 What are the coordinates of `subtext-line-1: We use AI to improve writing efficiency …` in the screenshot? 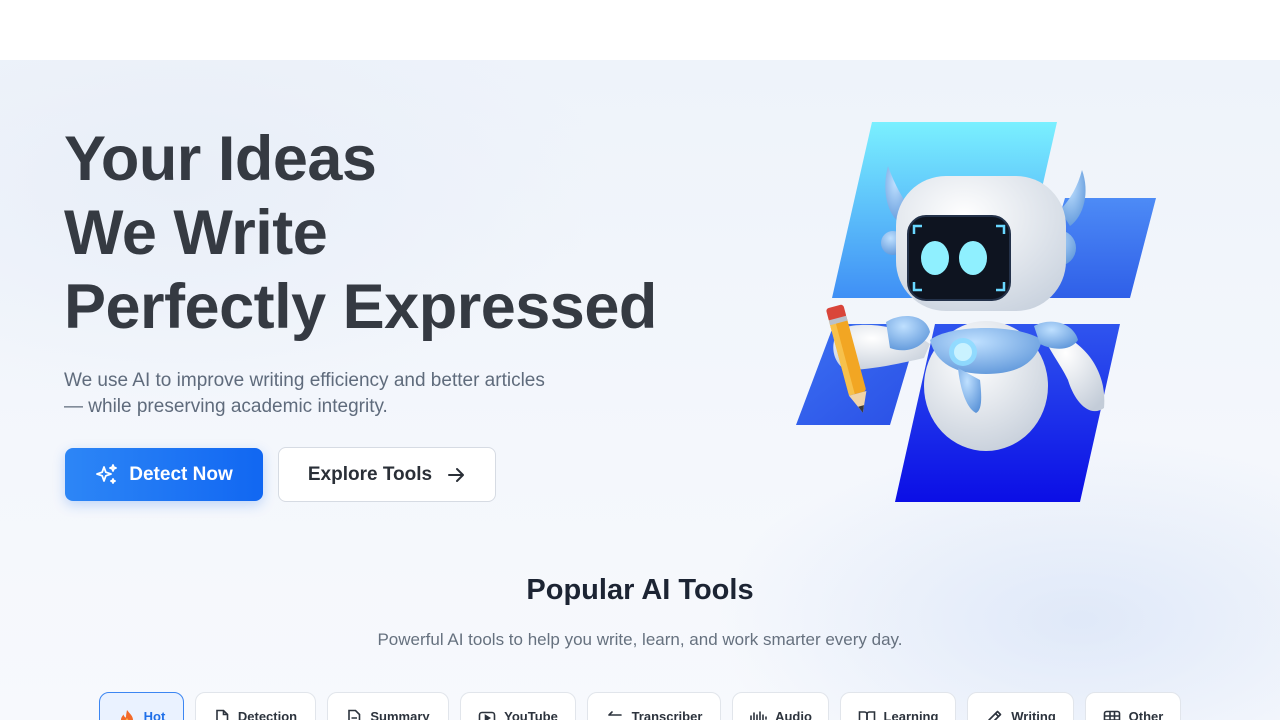 It's located at (304, 380).